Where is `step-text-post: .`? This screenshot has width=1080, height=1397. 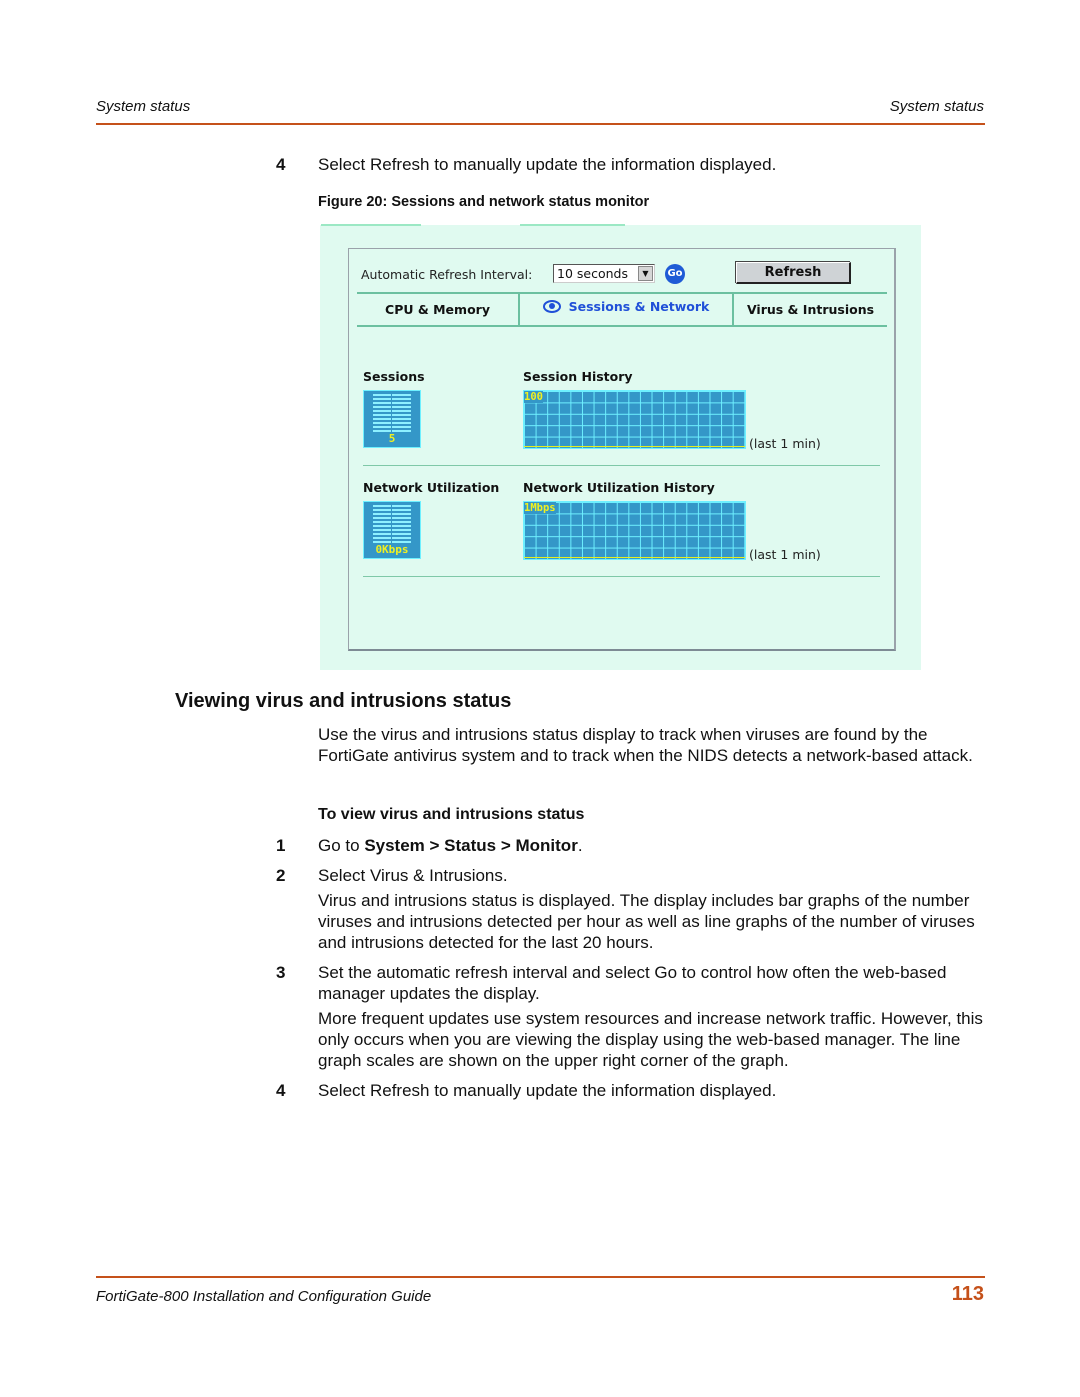
step-text-post: . is located at coordinates (580, 845).